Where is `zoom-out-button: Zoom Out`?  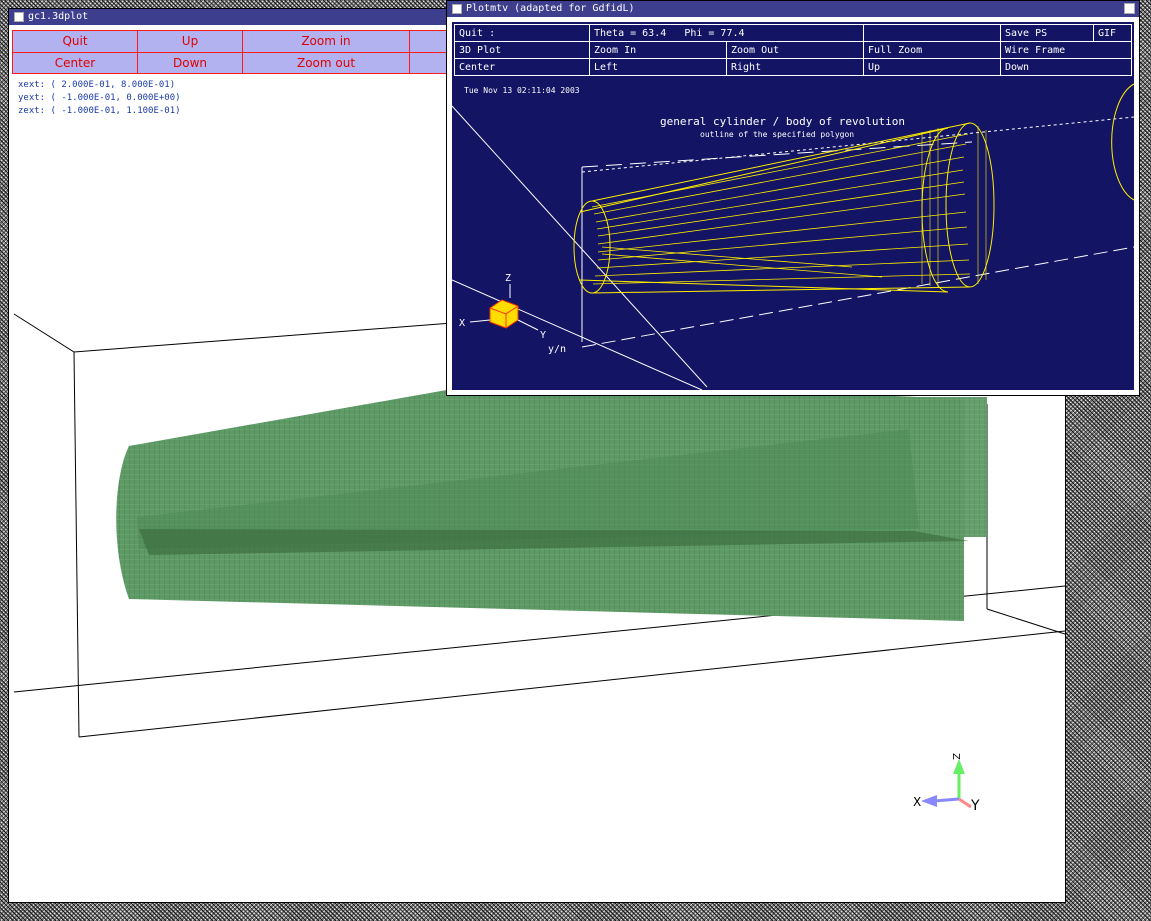 zoom-out-button: Zoom Out is located at coordinates (795, 50).